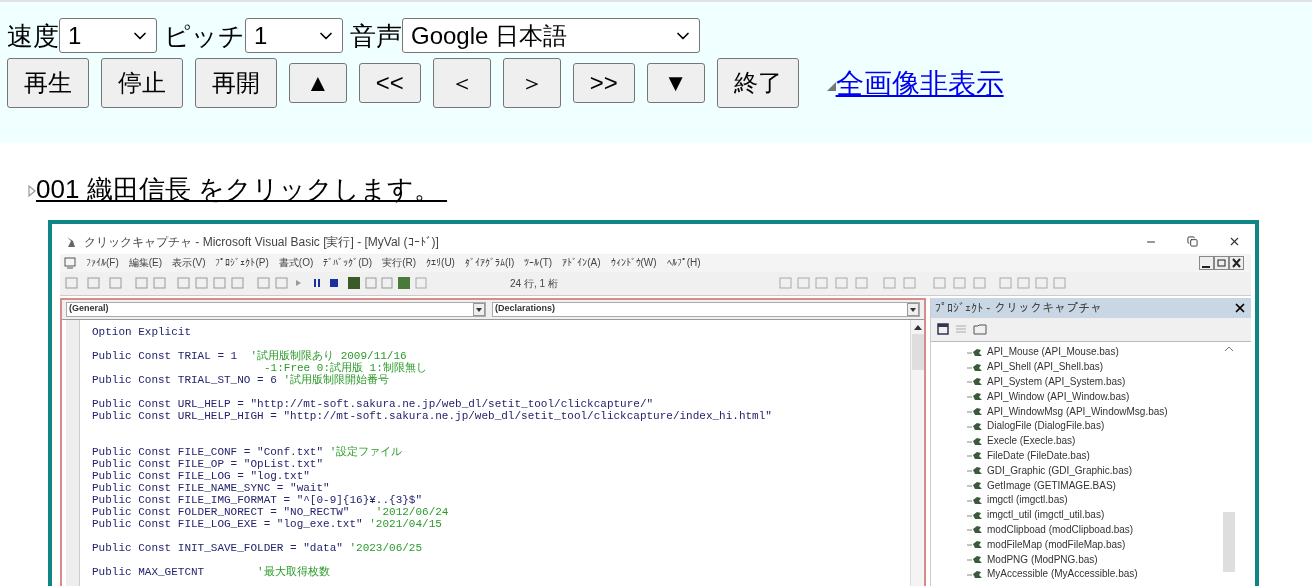 This screenshot has height=586, width=1312. Describe the element at coordinates (189, 262) in the screenshot. I see `menu-item: 表示(V)` at that location.